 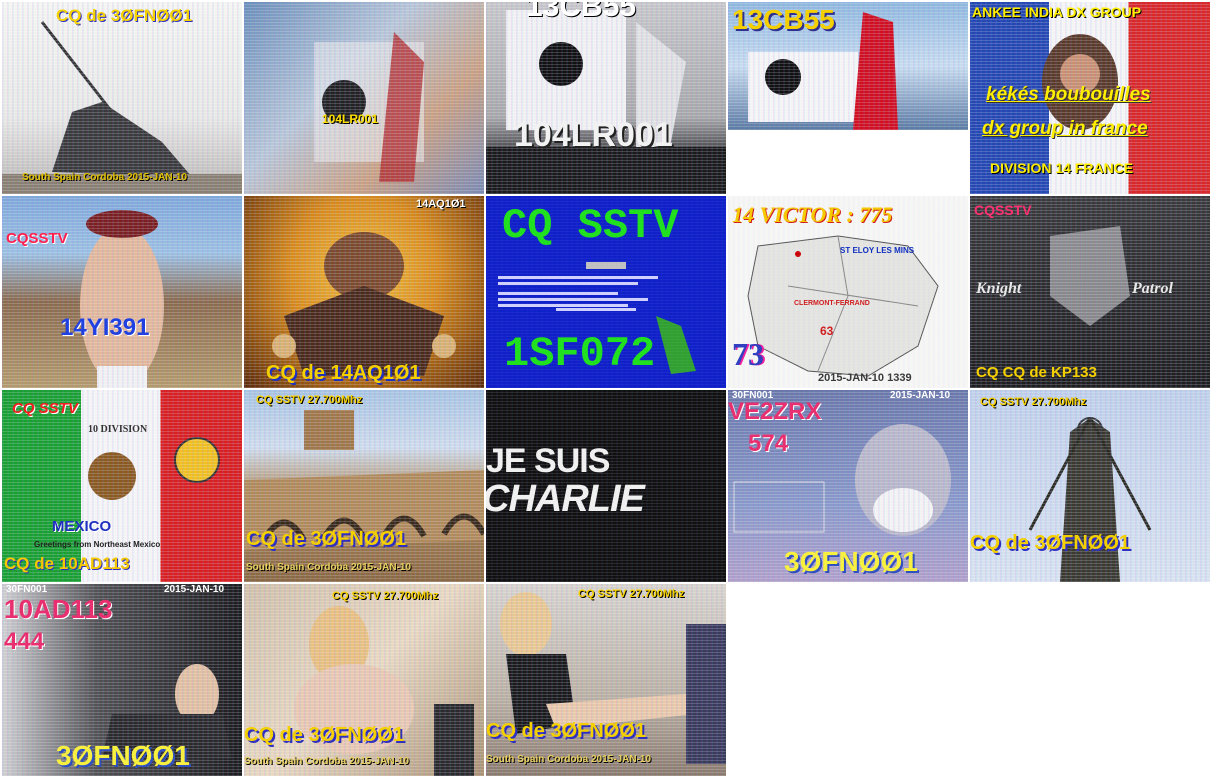 What do you see at coordinates (441, 204) in the screenshot?
I see `tile-caption-top: 14AQ1Ø1` at bounding box center [441, 204].